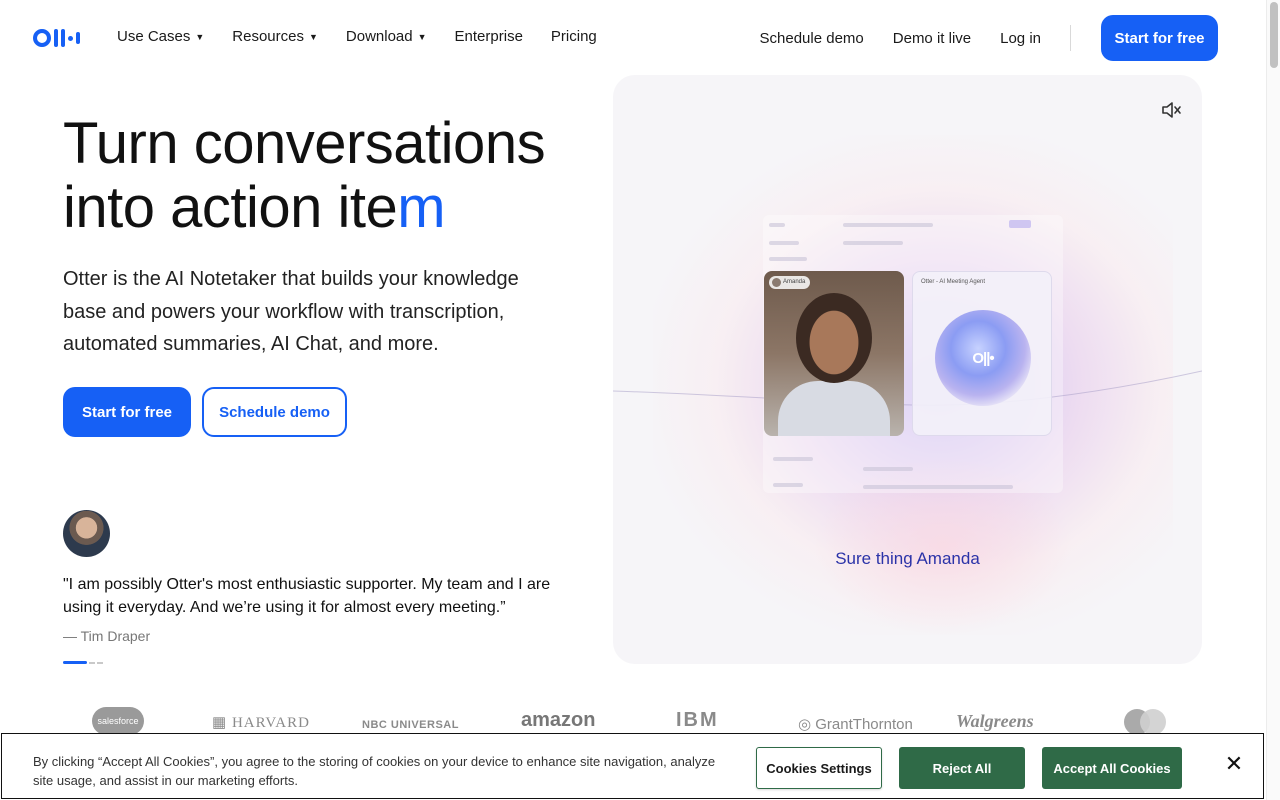  I want to click on testimonial-author: — Tim Draper, so click(107, 636).